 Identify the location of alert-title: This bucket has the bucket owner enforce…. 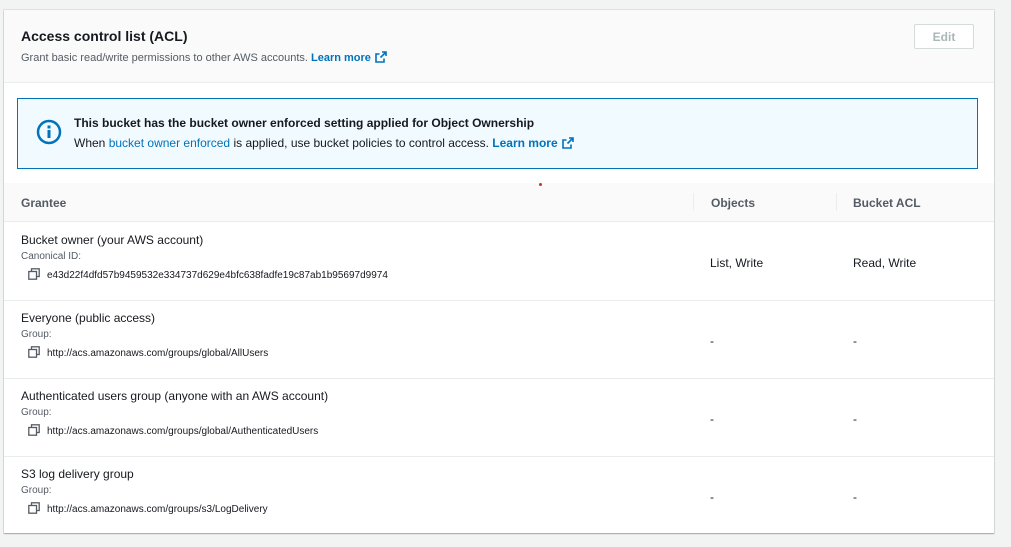
(304, 123).